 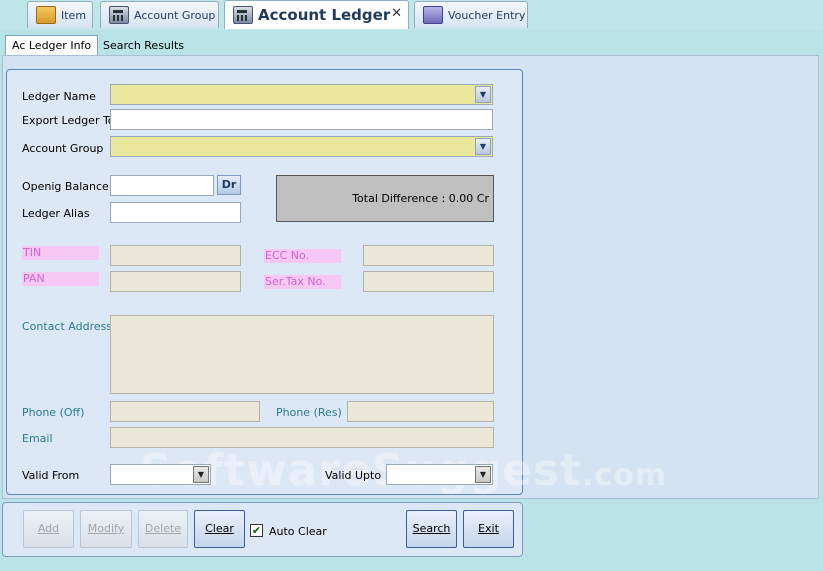 I want to click on total-difference-text: Total Difference : 0.00 Cr, so click(x=420, y=198).